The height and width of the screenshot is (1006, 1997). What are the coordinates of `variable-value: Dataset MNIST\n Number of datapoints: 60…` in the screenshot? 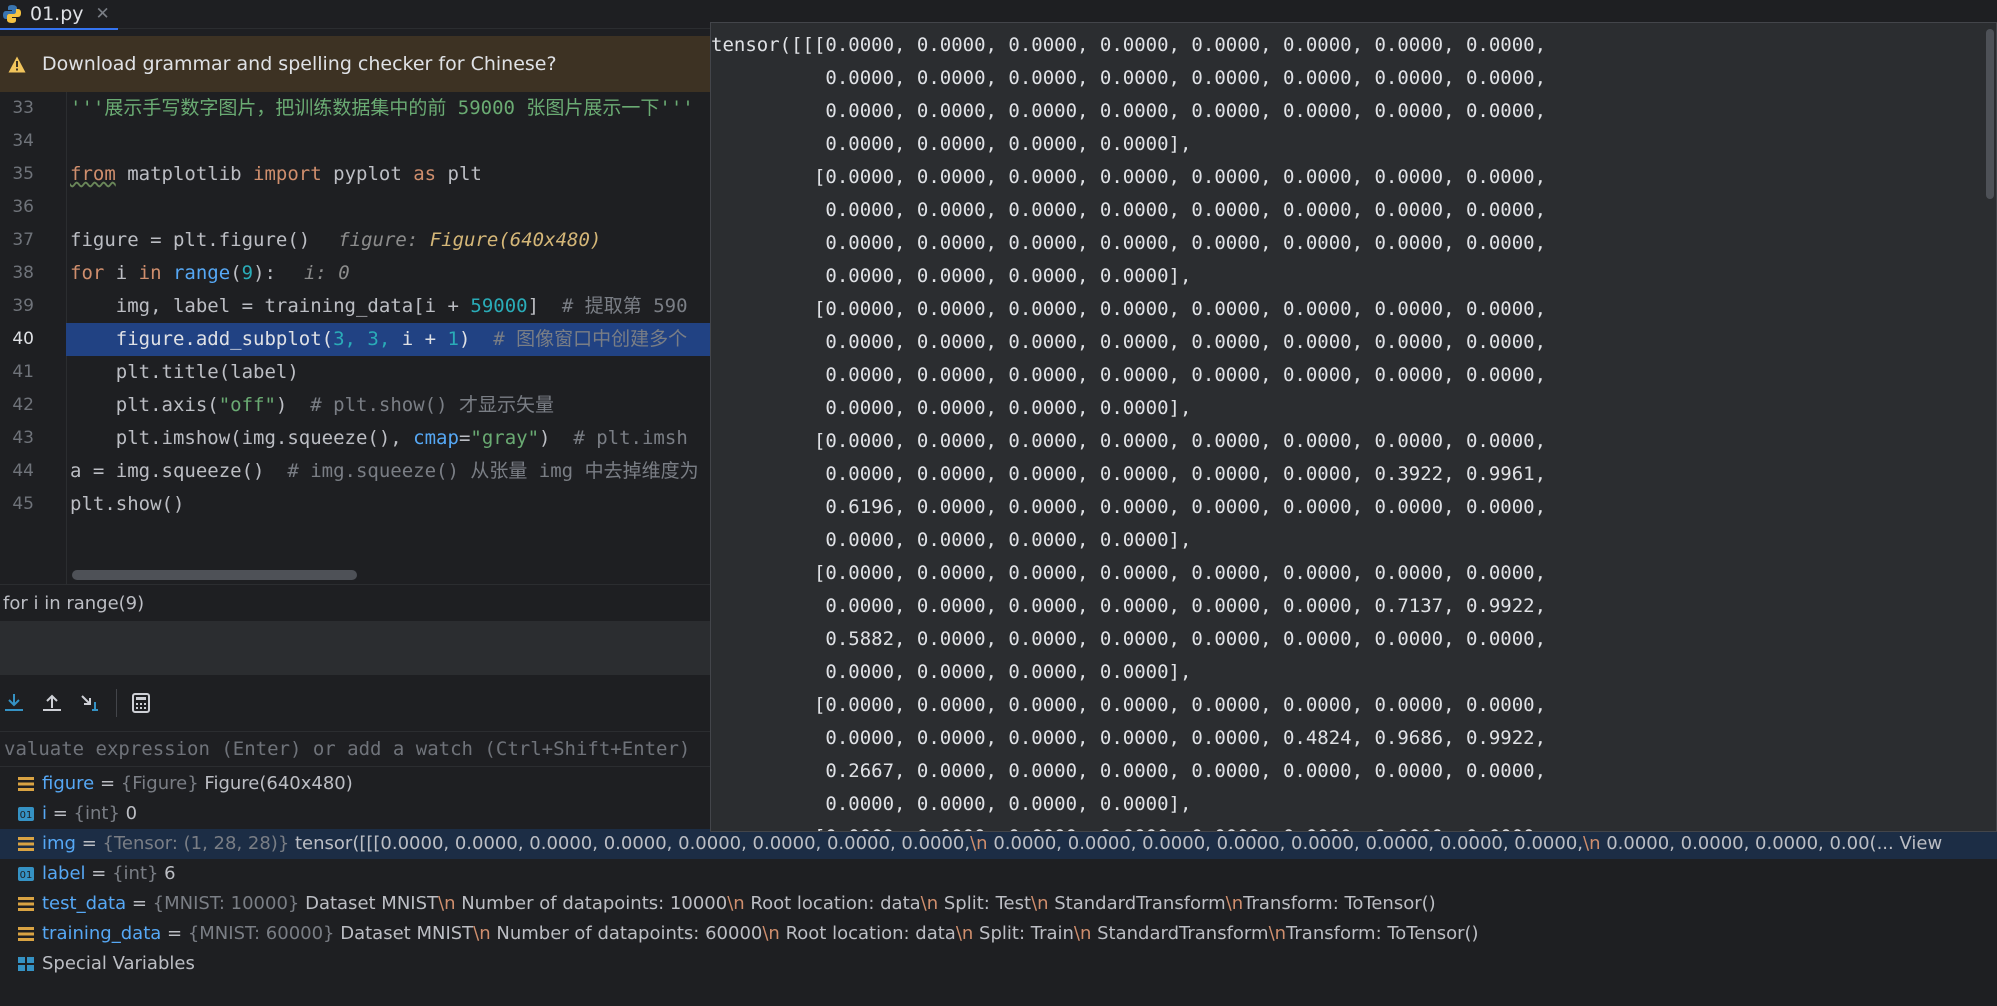 It's located at (906, 933).